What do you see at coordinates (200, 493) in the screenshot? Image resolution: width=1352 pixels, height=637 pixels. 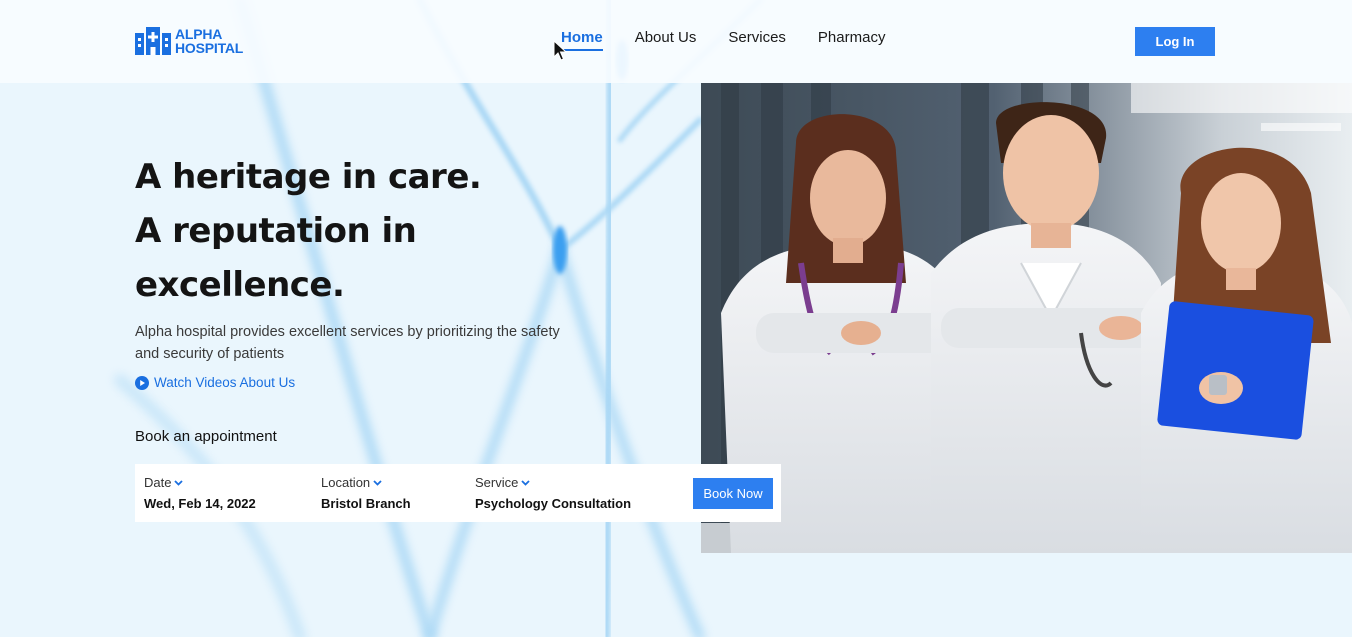 I see `date-field: Date Wed, Feb 14, 2022` at bounding box center [200, 493].